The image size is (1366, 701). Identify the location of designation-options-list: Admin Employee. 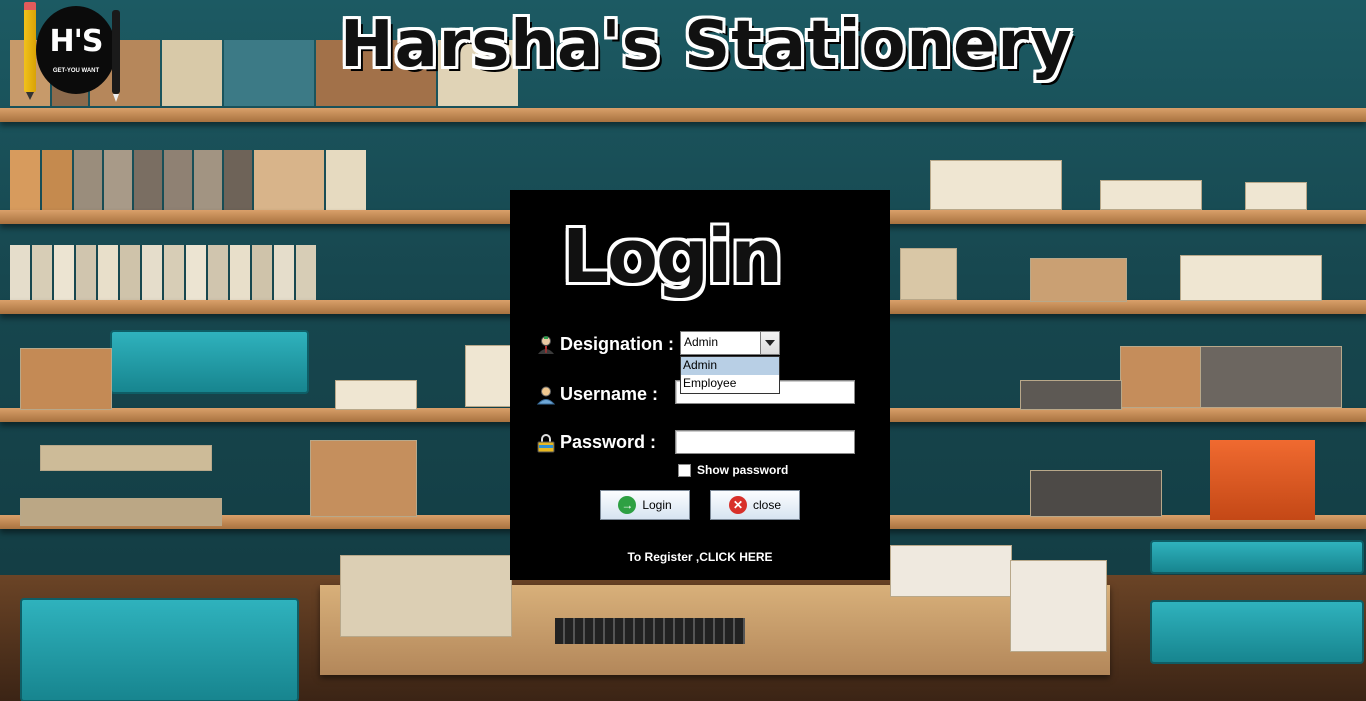
(730, 375).